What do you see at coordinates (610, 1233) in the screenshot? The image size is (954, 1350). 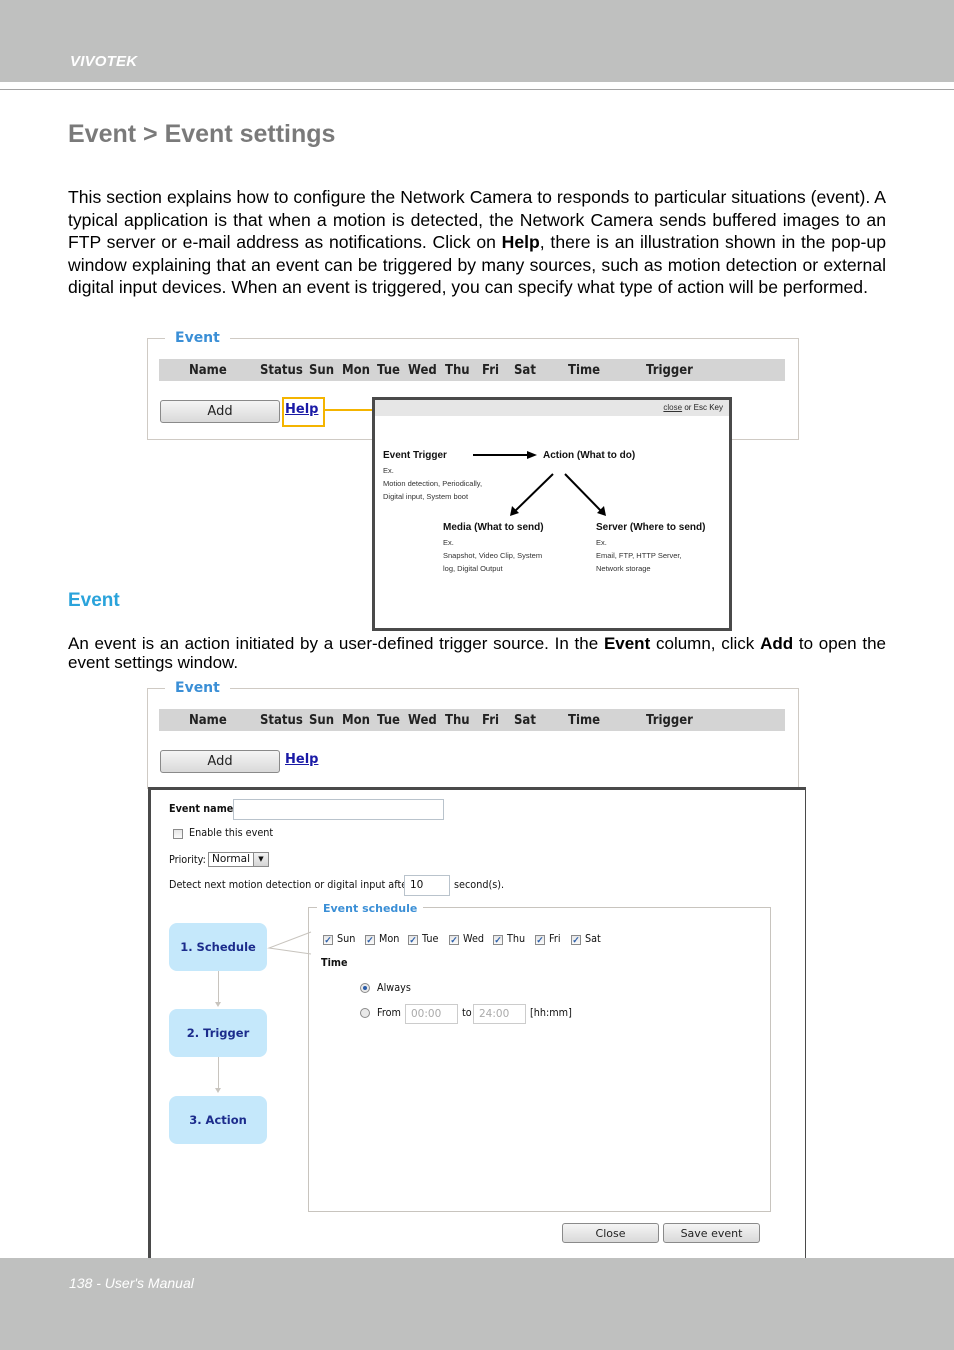 I see `close-button: Close` at bounding box center [610, 1233].